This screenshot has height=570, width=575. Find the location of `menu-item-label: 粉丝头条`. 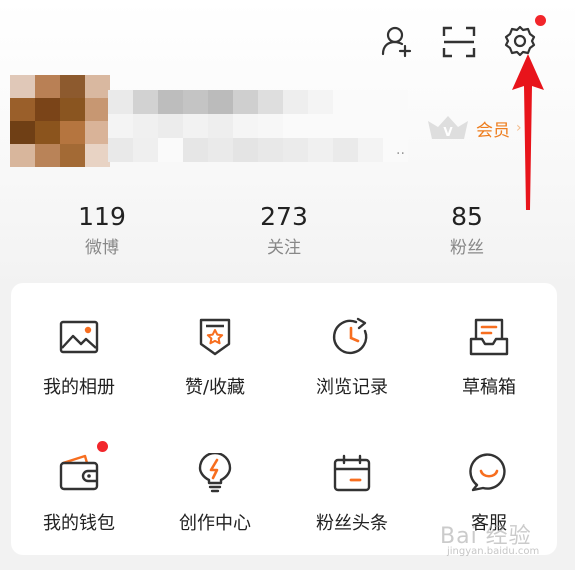

menu-item-label: 粉丝头条 is located at coordinates (352, 523).